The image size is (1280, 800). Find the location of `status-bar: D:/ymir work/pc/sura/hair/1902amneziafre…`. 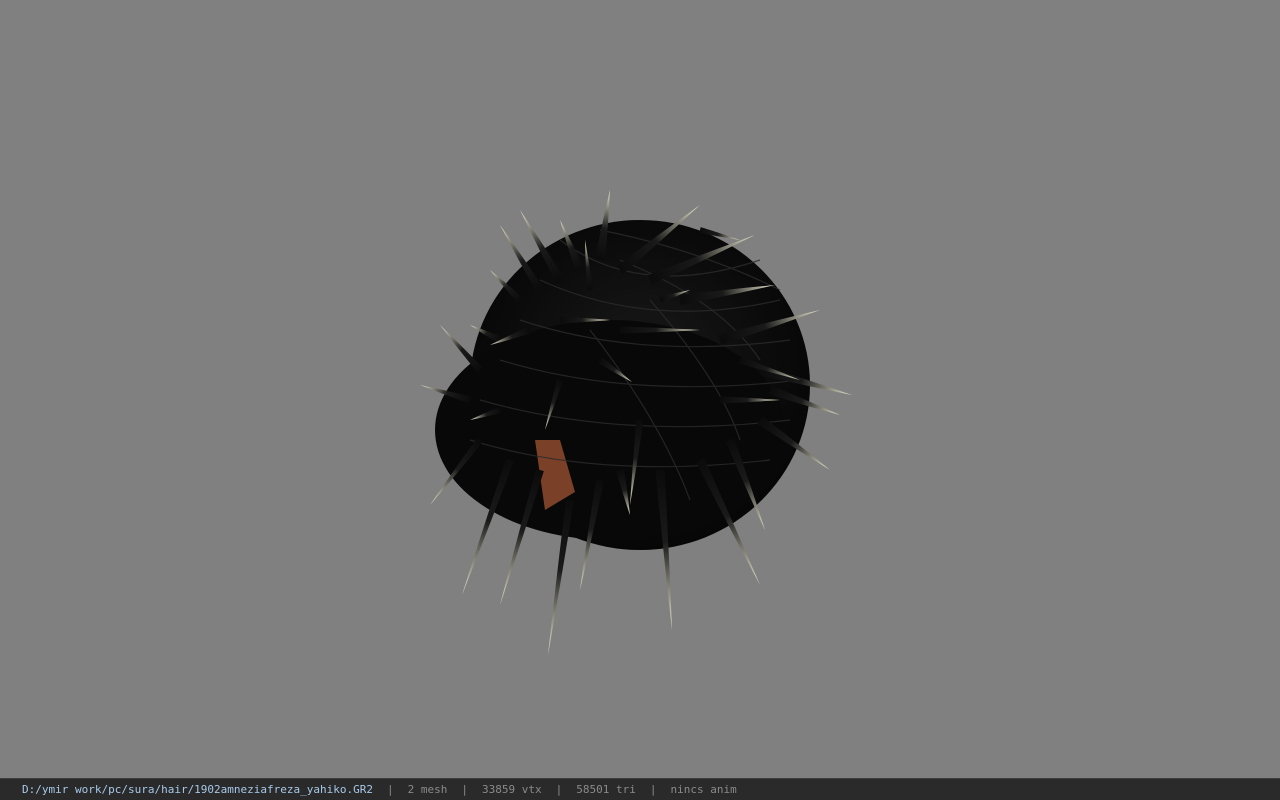

status-bar: D:/ymir work/pc/sura/hair/1902amneziafre… is located at coordinates (640, 789).